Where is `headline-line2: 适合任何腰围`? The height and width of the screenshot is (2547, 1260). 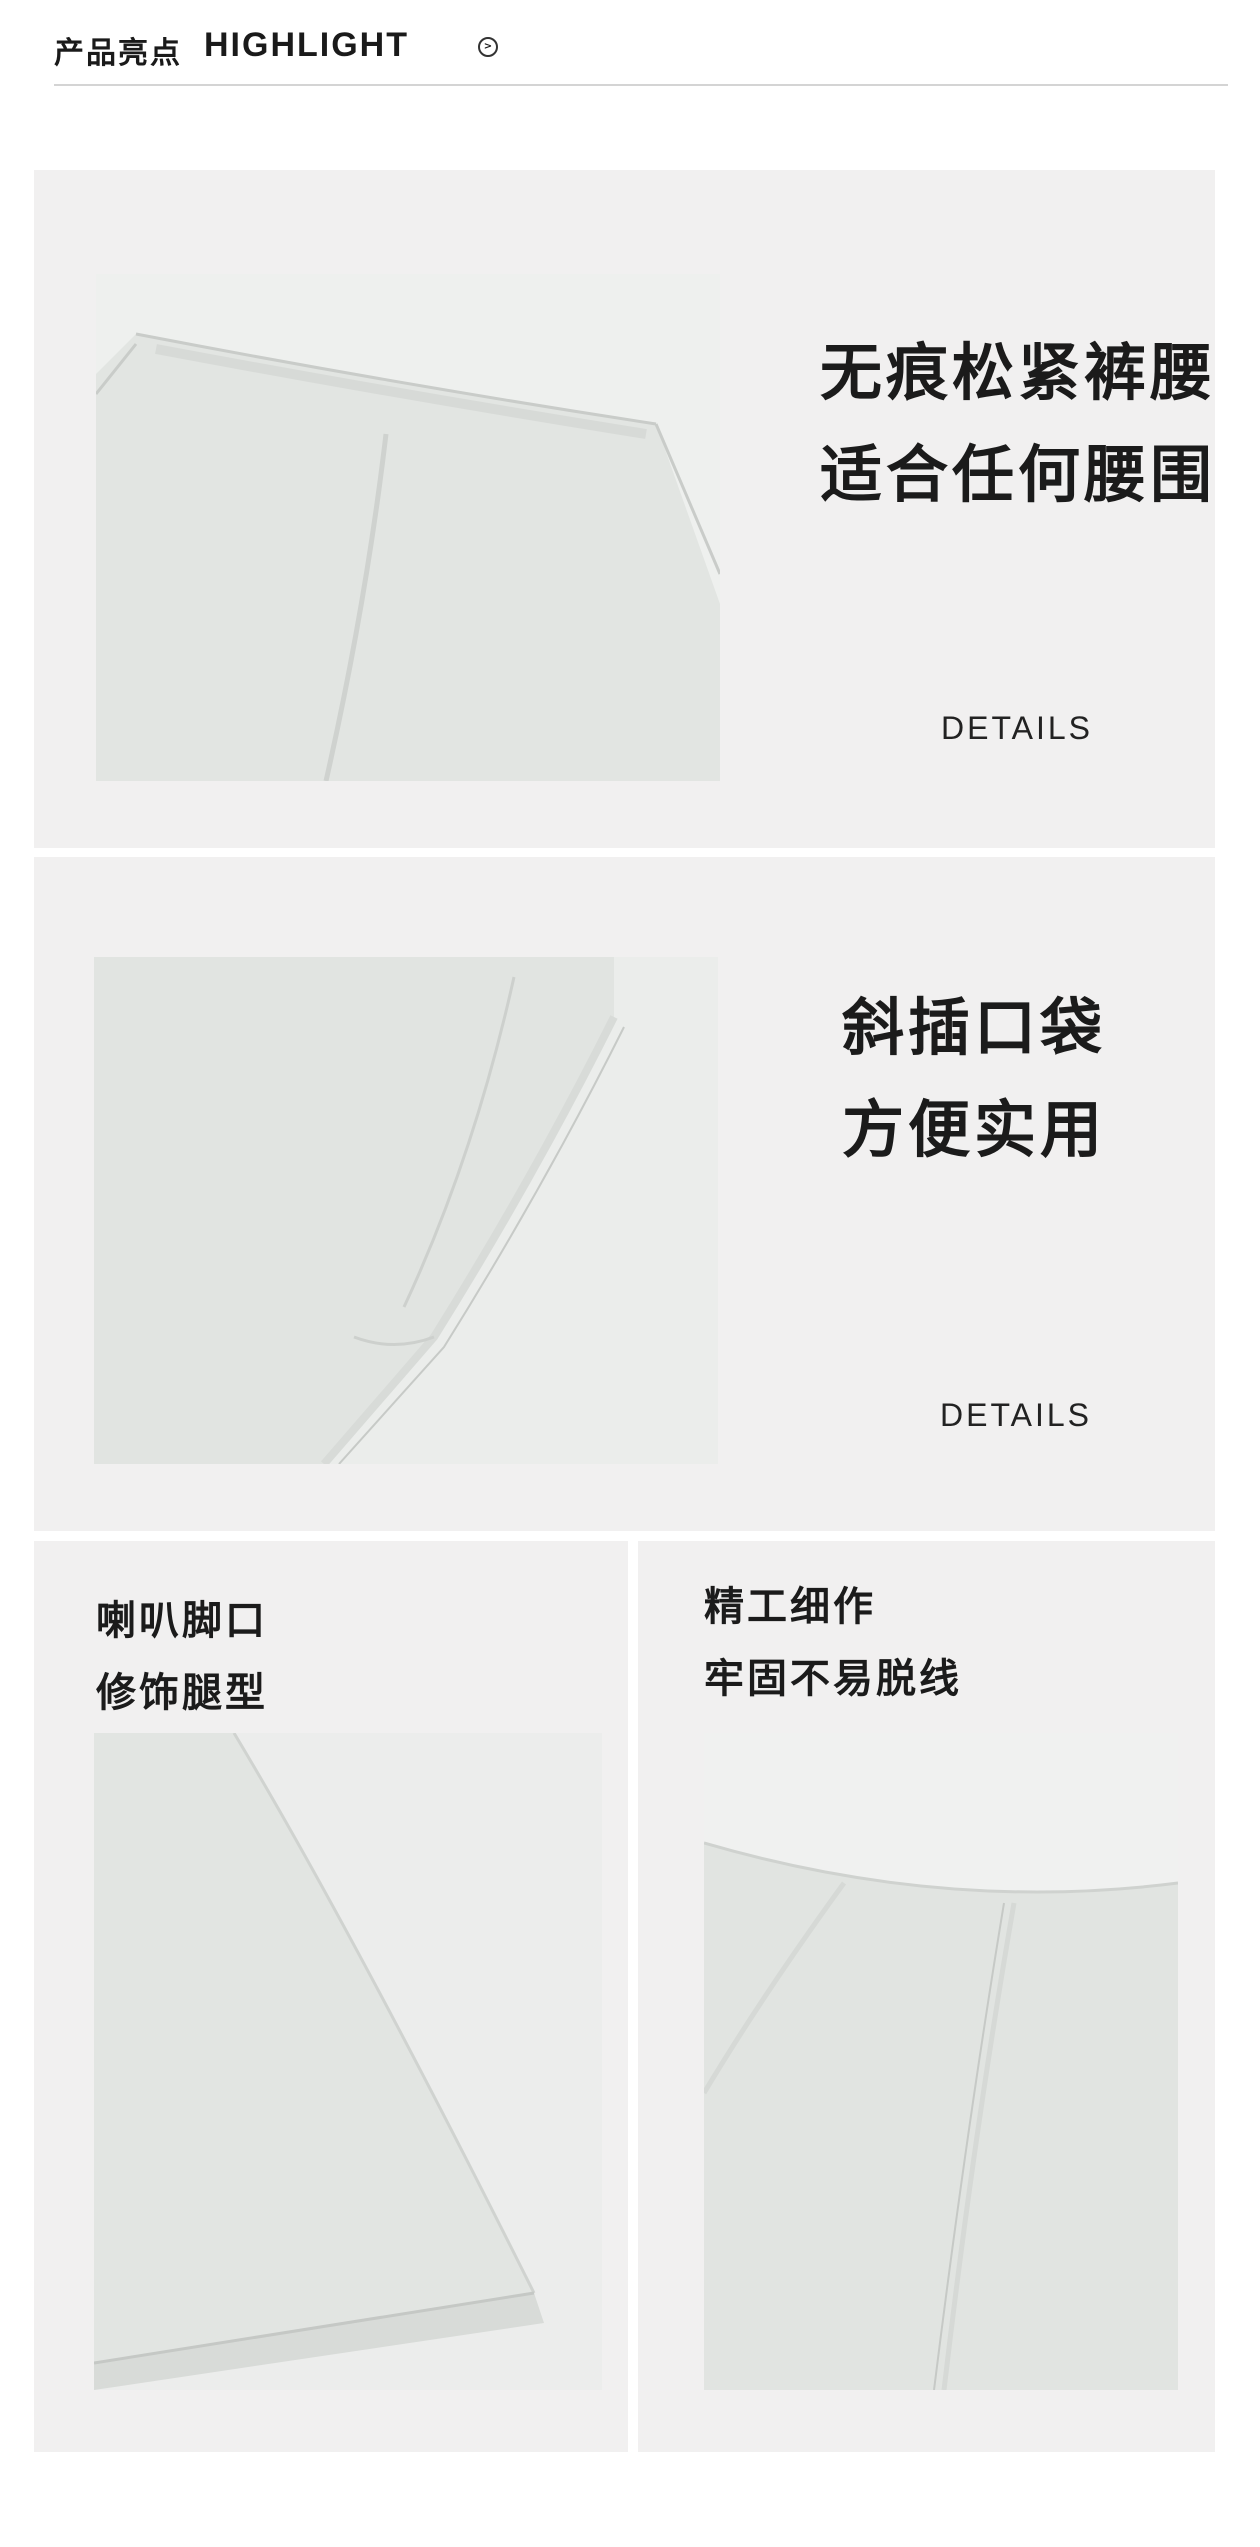
headline-line2: 适合任何腰围 is located at coordinates (1018, 474).